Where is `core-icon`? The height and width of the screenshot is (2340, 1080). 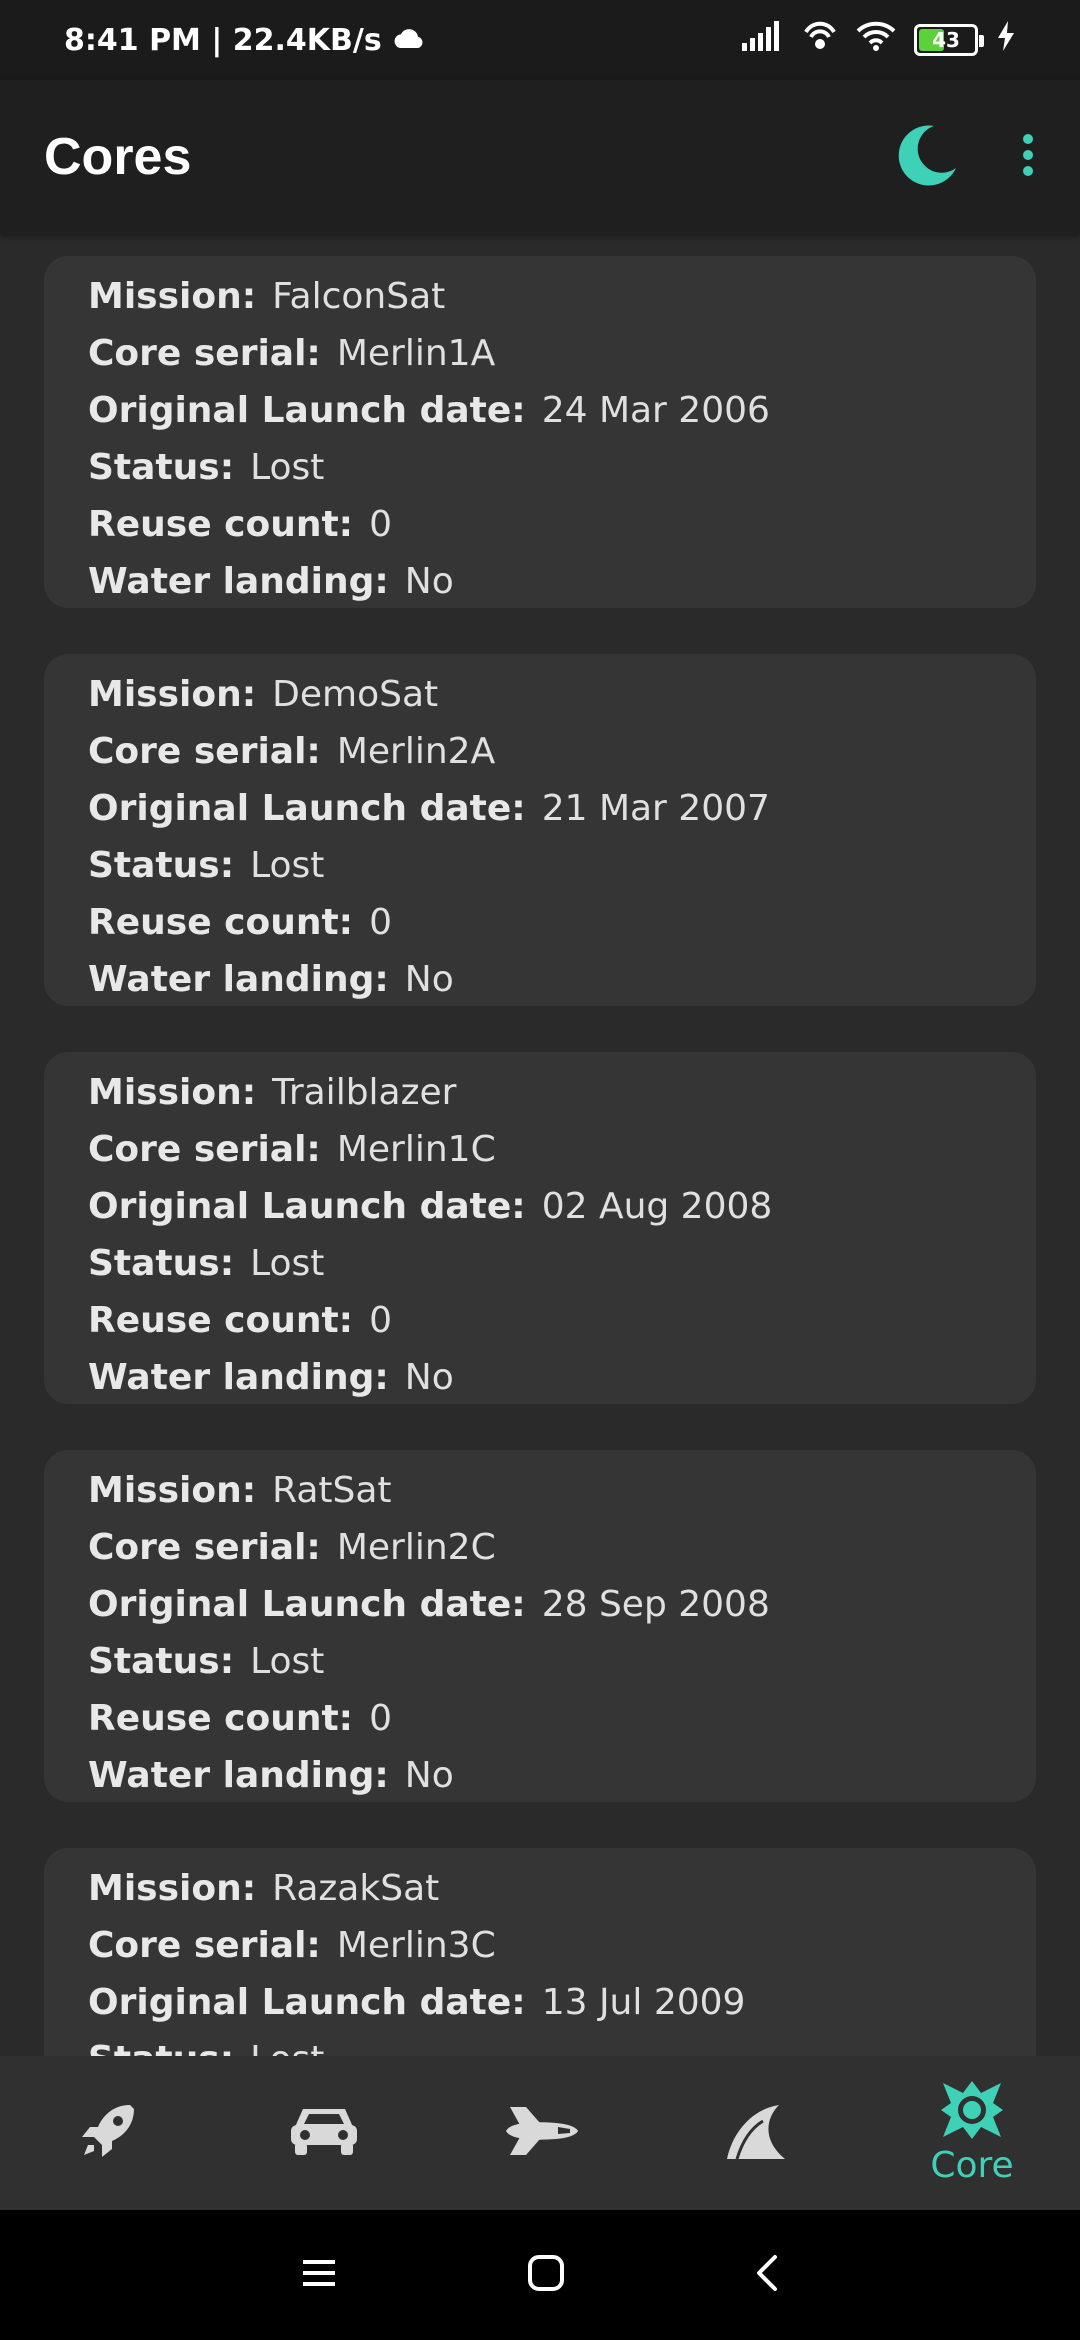 core-icon is located at coordinates (972, 2111).